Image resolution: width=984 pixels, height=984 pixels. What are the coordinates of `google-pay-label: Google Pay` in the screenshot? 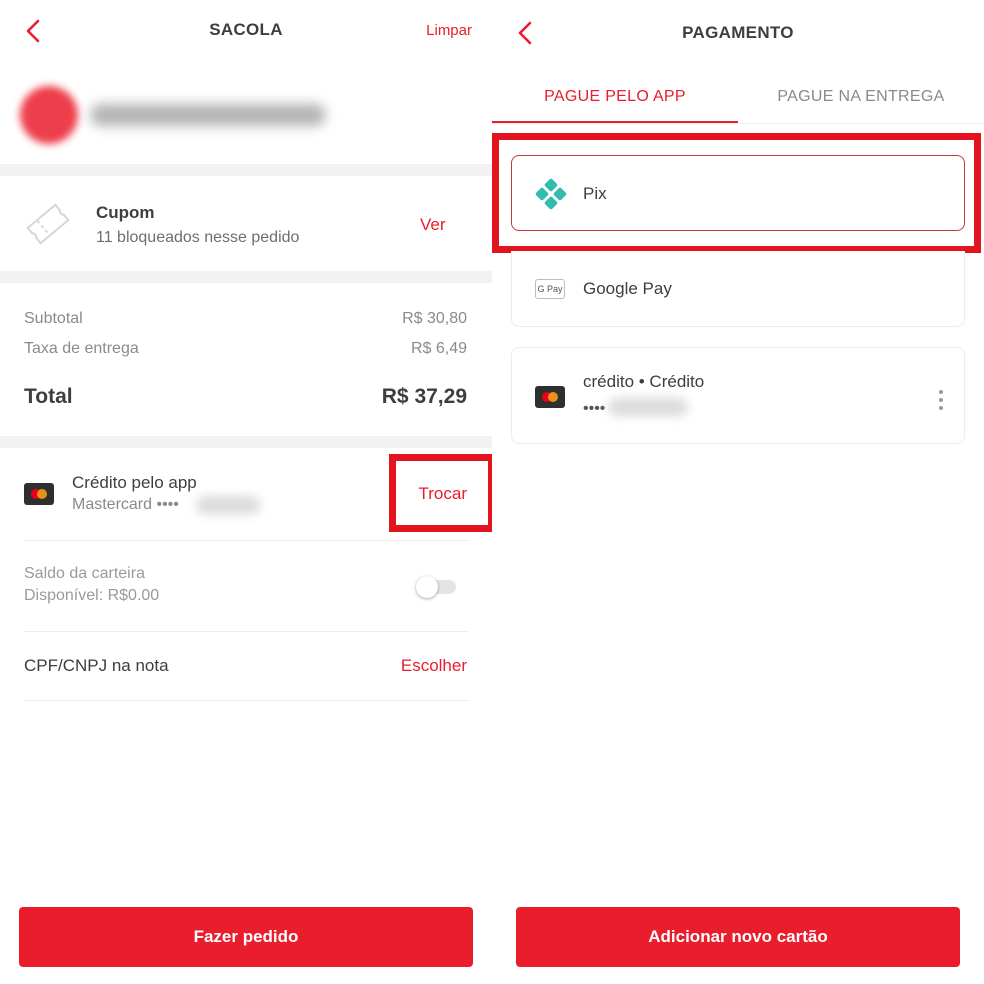 It's located at (627, 288).